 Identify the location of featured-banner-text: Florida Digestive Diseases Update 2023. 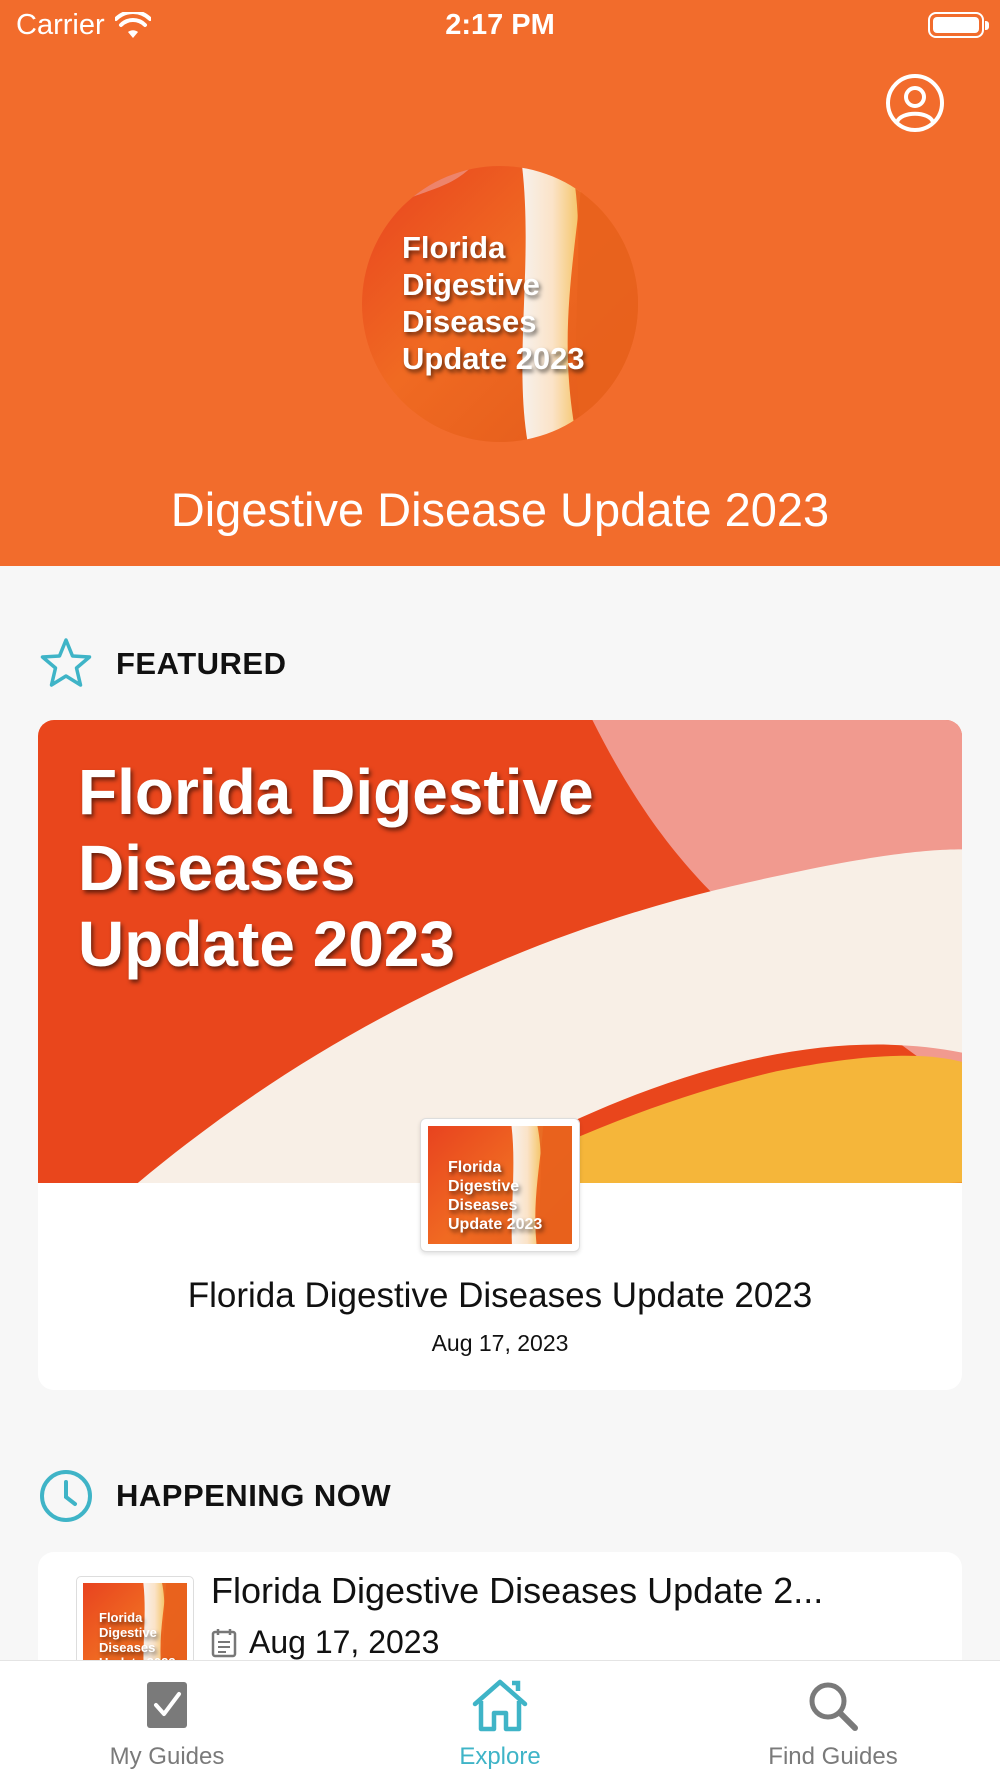
(336, 868).